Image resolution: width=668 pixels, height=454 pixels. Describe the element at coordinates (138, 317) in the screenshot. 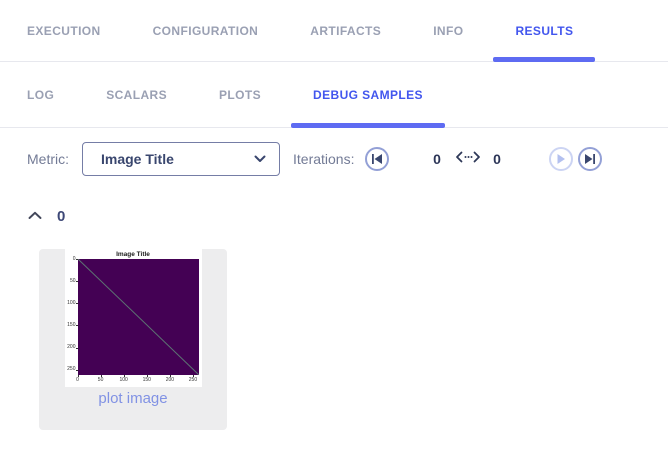

I see `plot-image-area` at that location.